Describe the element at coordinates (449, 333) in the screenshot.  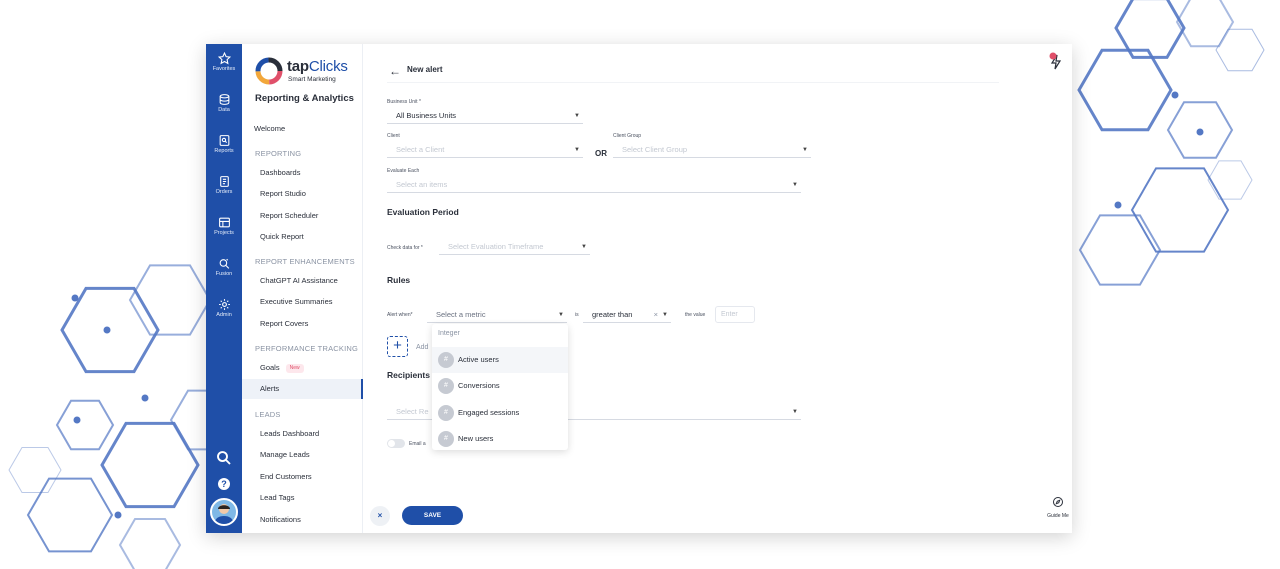
I see `dropdown-group-label: Integer` at that location.